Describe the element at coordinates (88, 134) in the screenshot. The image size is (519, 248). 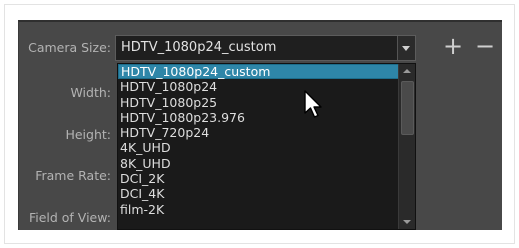
I see `height-label: Height:` at that location.